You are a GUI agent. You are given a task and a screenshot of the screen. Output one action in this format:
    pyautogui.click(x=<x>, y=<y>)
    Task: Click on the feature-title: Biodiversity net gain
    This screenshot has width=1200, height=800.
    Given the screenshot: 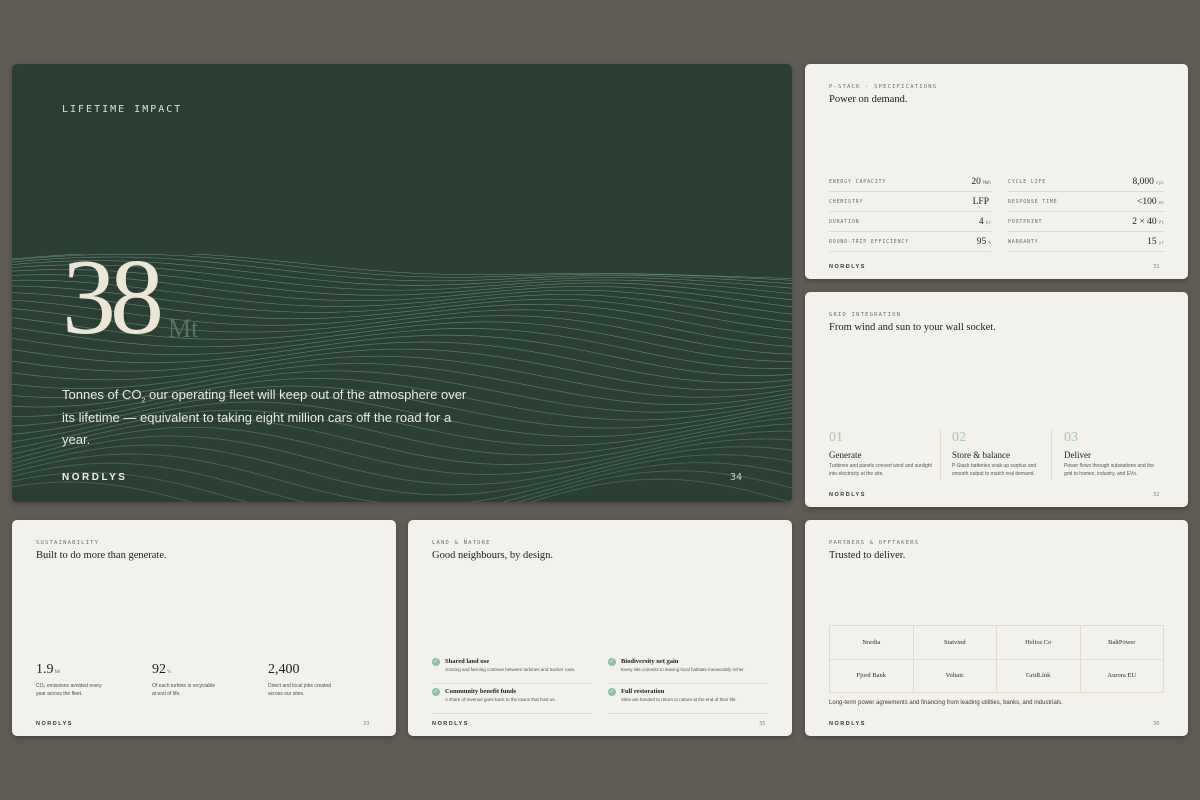 What is the action you would take?
    pyautogui.click(x=650, y=661)
    